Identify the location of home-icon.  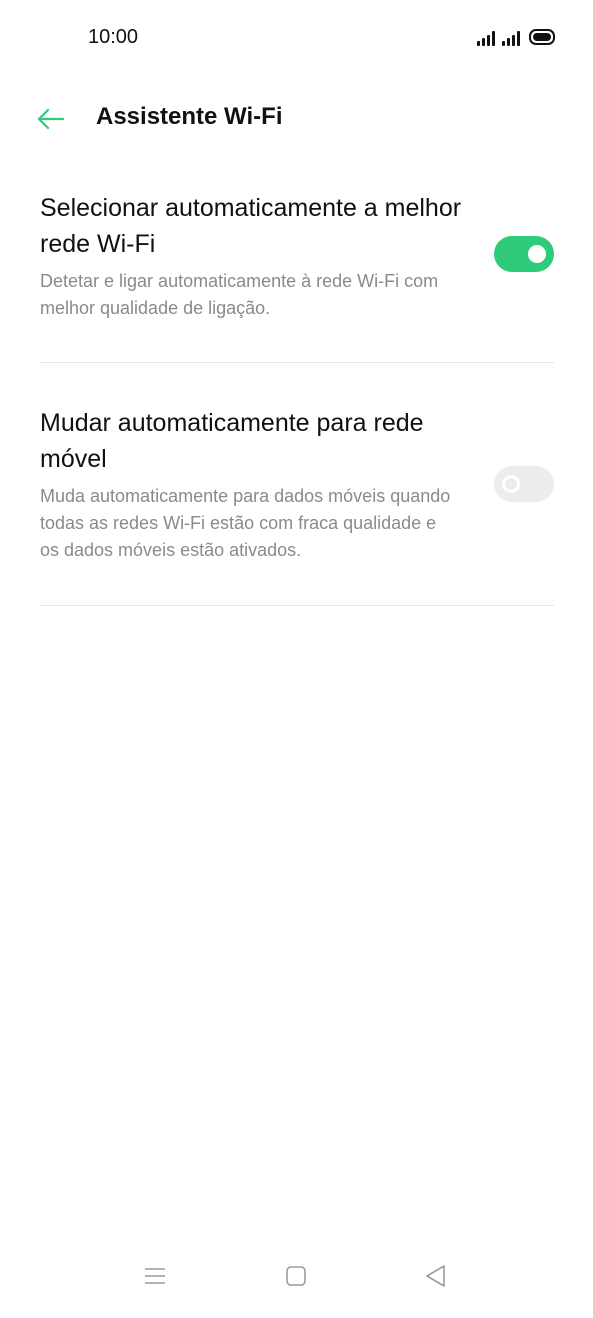
(296, 1276).